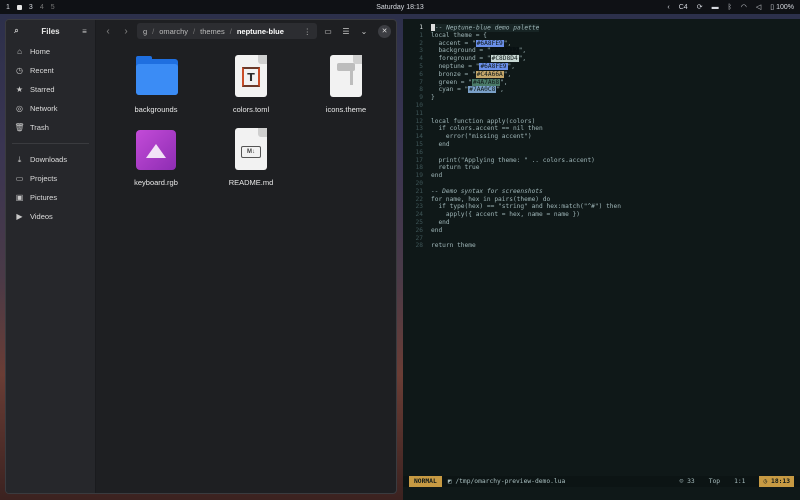  I want to click on search-icon: ⌕, so click(16, 31).